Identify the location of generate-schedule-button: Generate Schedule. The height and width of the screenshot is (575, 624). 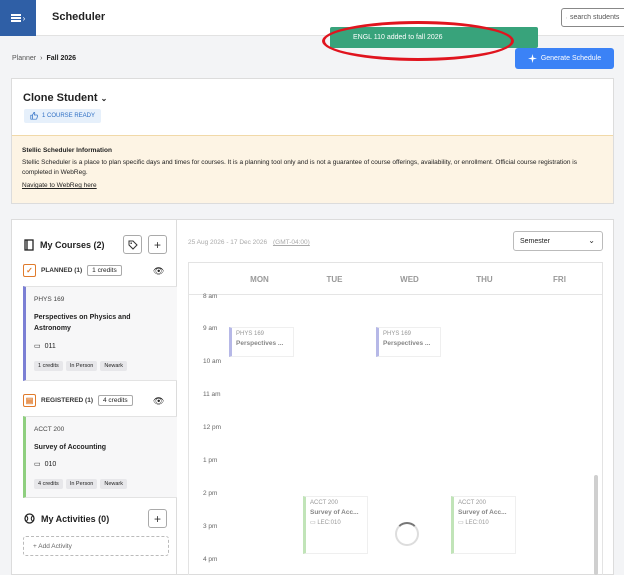
(564, 58).